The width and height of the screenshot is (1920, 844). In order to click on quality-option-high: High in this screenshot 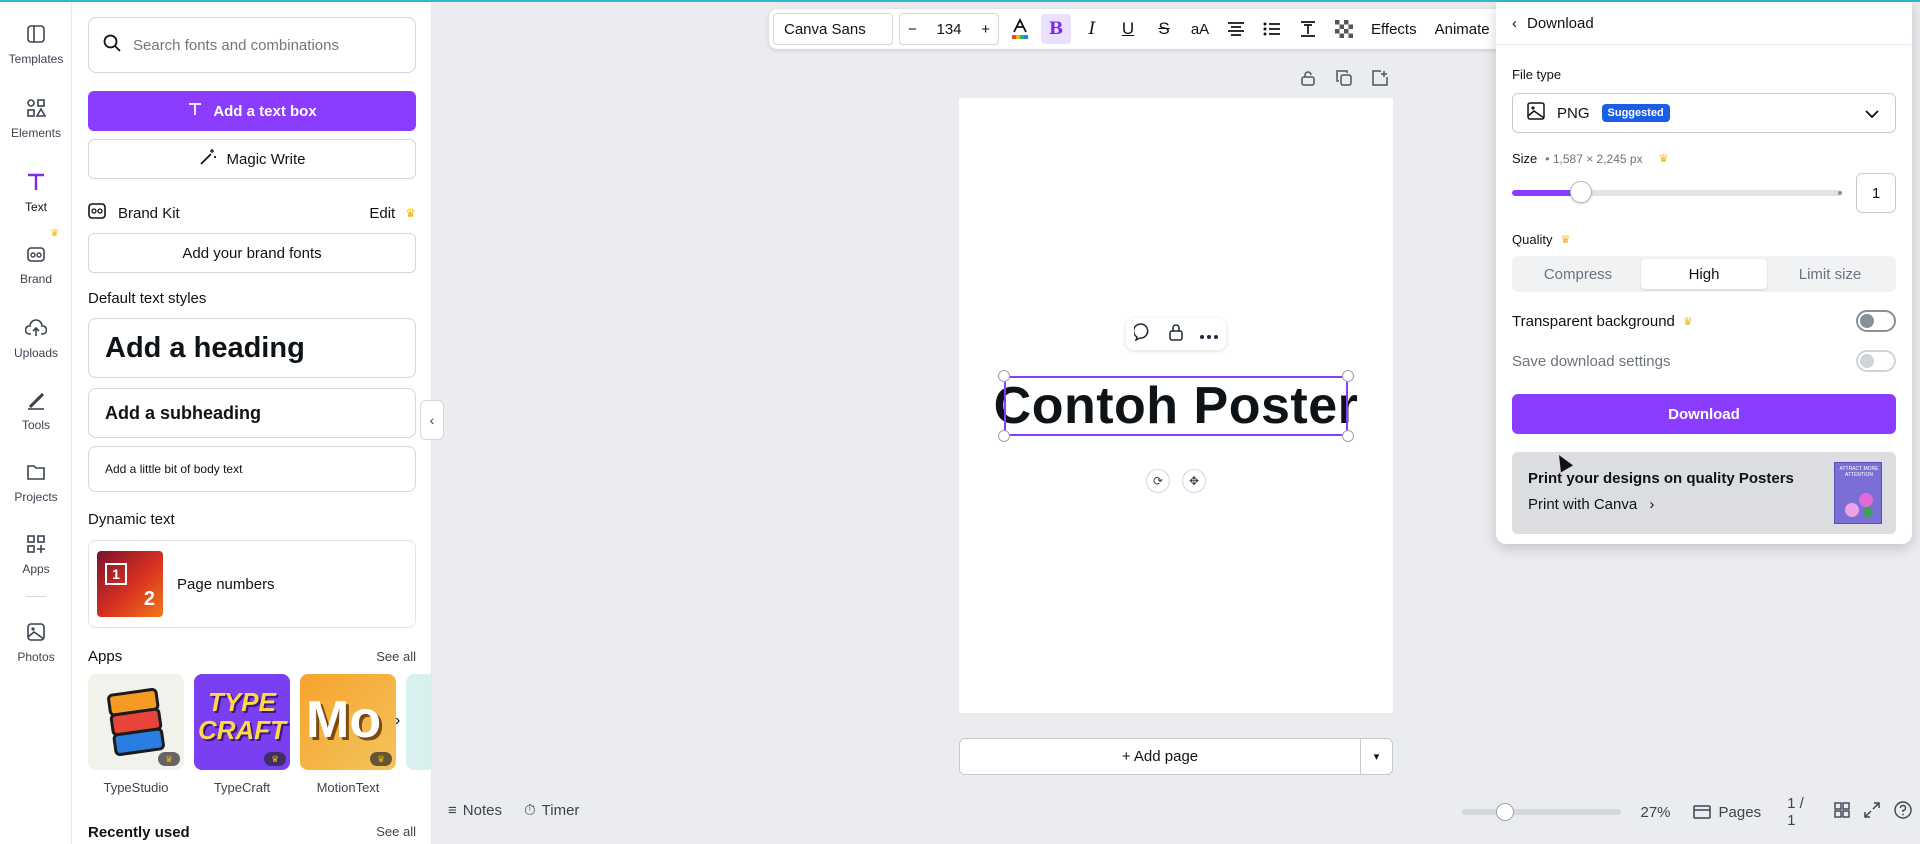, I will do `click(1704, 274)`.